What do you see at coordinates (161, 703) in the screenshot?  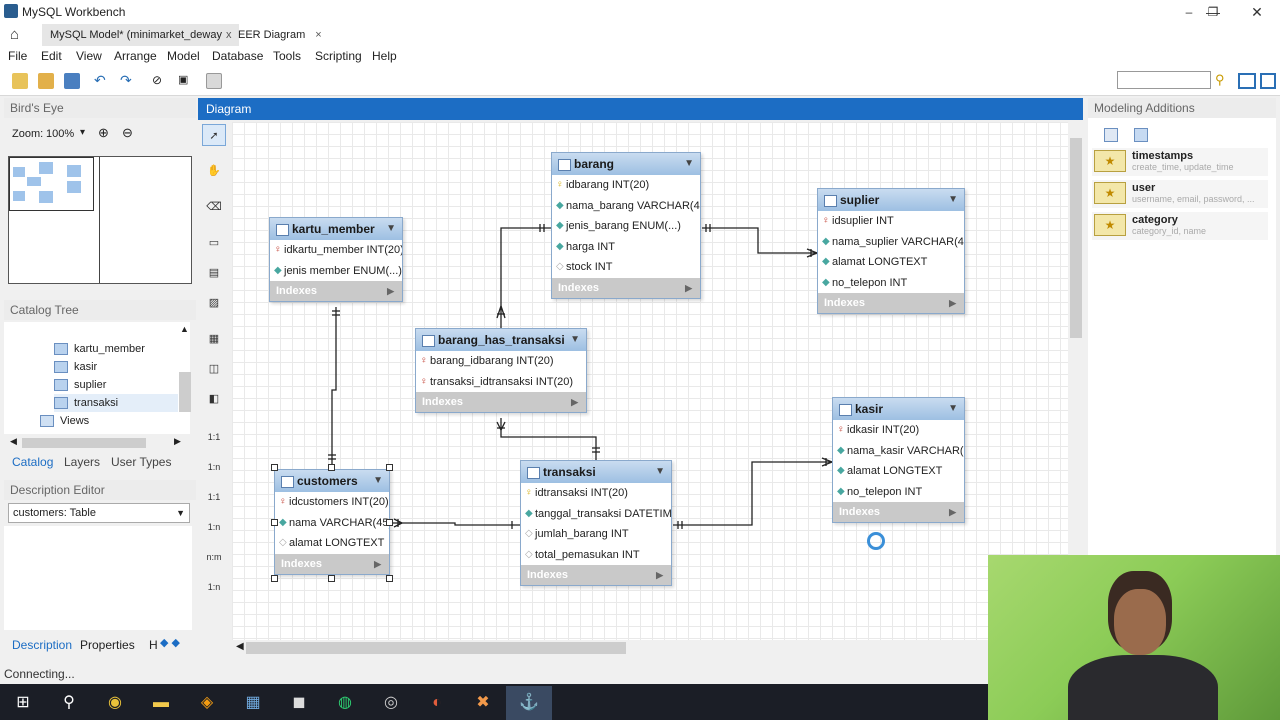 I see `file-explorer-icon: ▬` at bounding box center [161, 703].